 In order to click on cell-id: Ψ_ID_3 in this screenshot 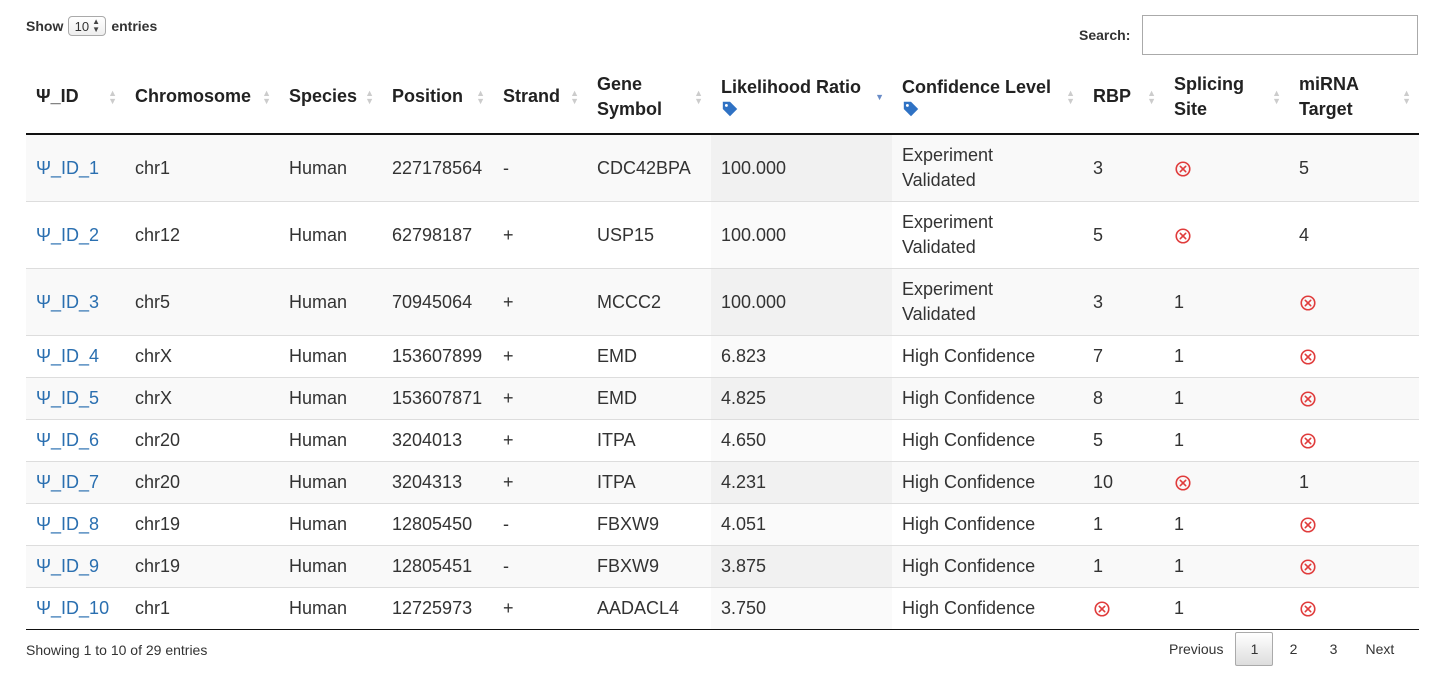, I will do `click(75, 302)`.